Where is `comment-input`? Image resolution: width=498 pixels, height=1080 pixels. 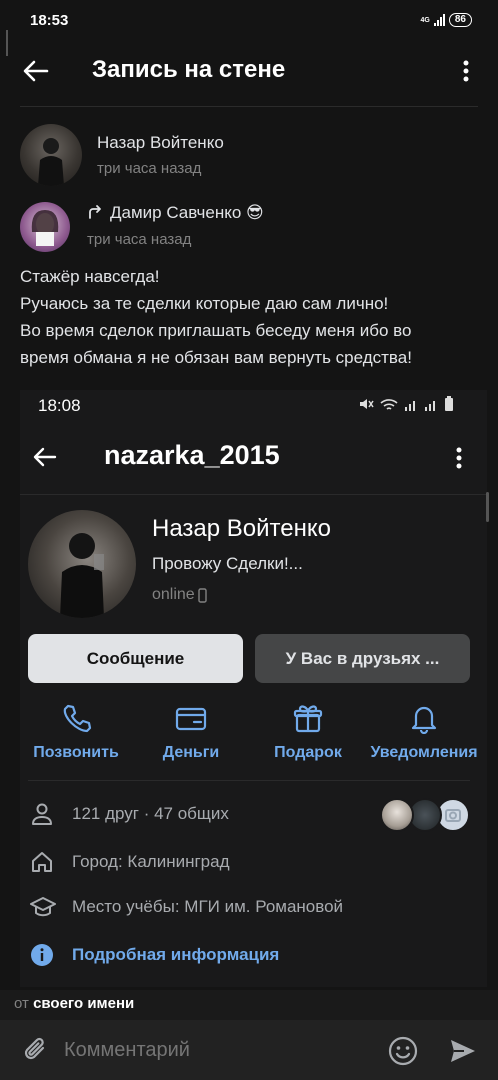
comment-input is located at coordinates (214, 1050).